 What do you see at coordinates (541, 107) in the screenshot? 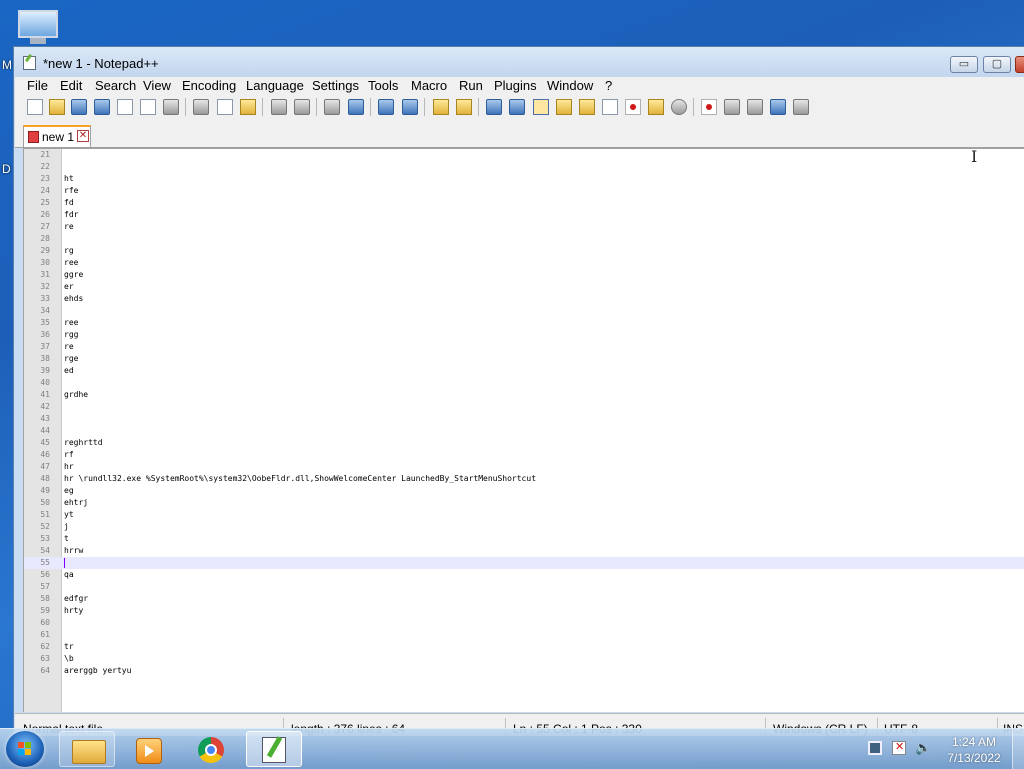
I see `indent-guide-icon` at bounding box center [541, 107].